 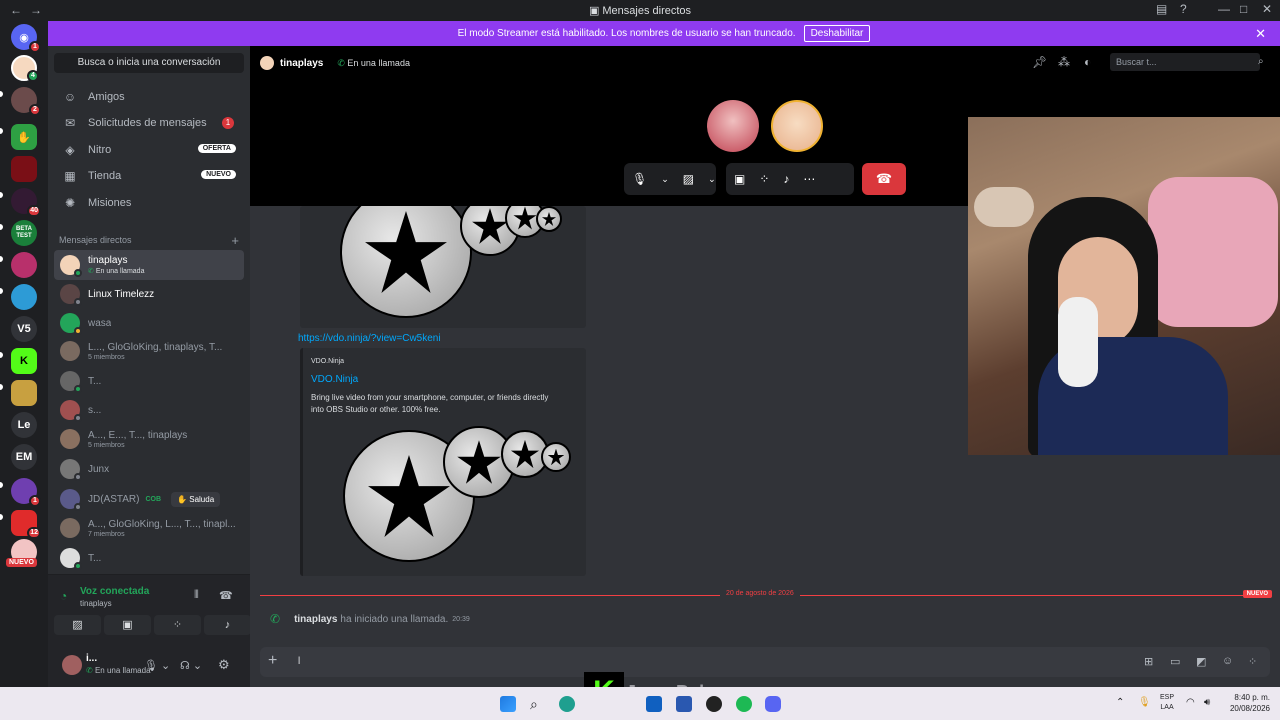 What do you see at coordinates (1183, 9) in the screenshot?
I see `help-icon: ?` at bounding box center [1183, 9].